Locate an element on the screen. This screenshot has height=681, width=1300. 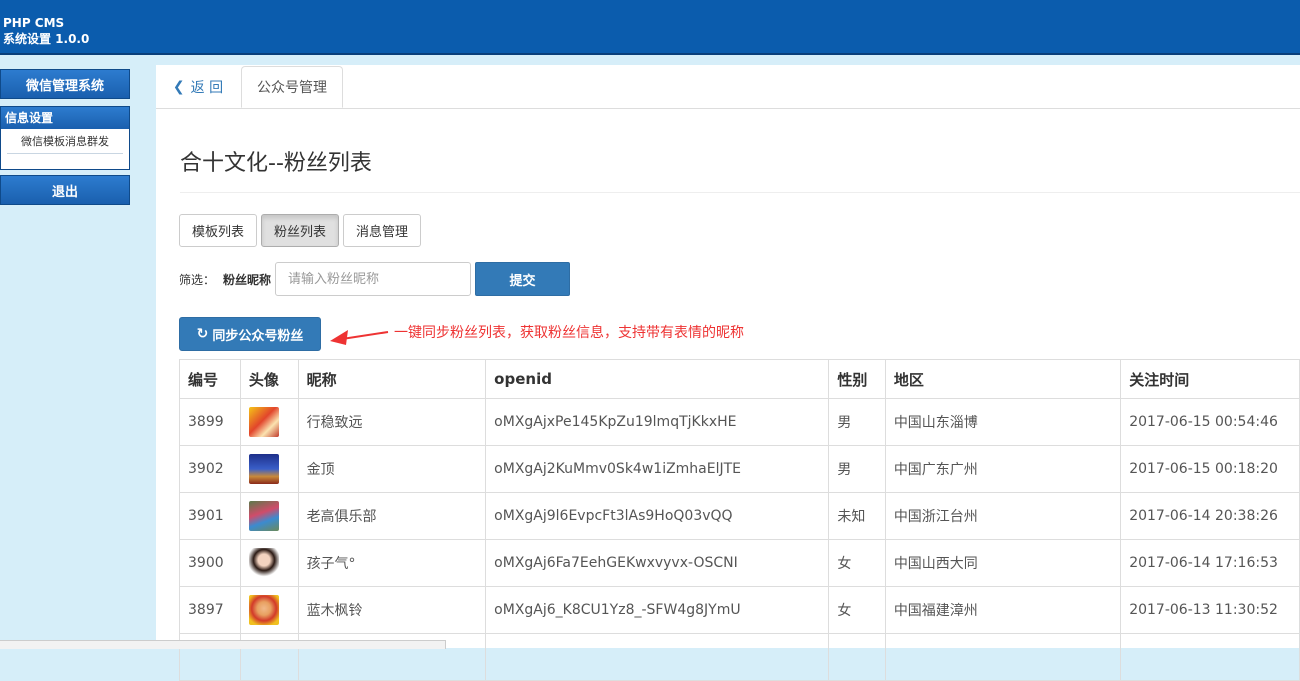
cell-follow-time: 2017-06-15 00:18:20 is located at coordinates (1210, 469).